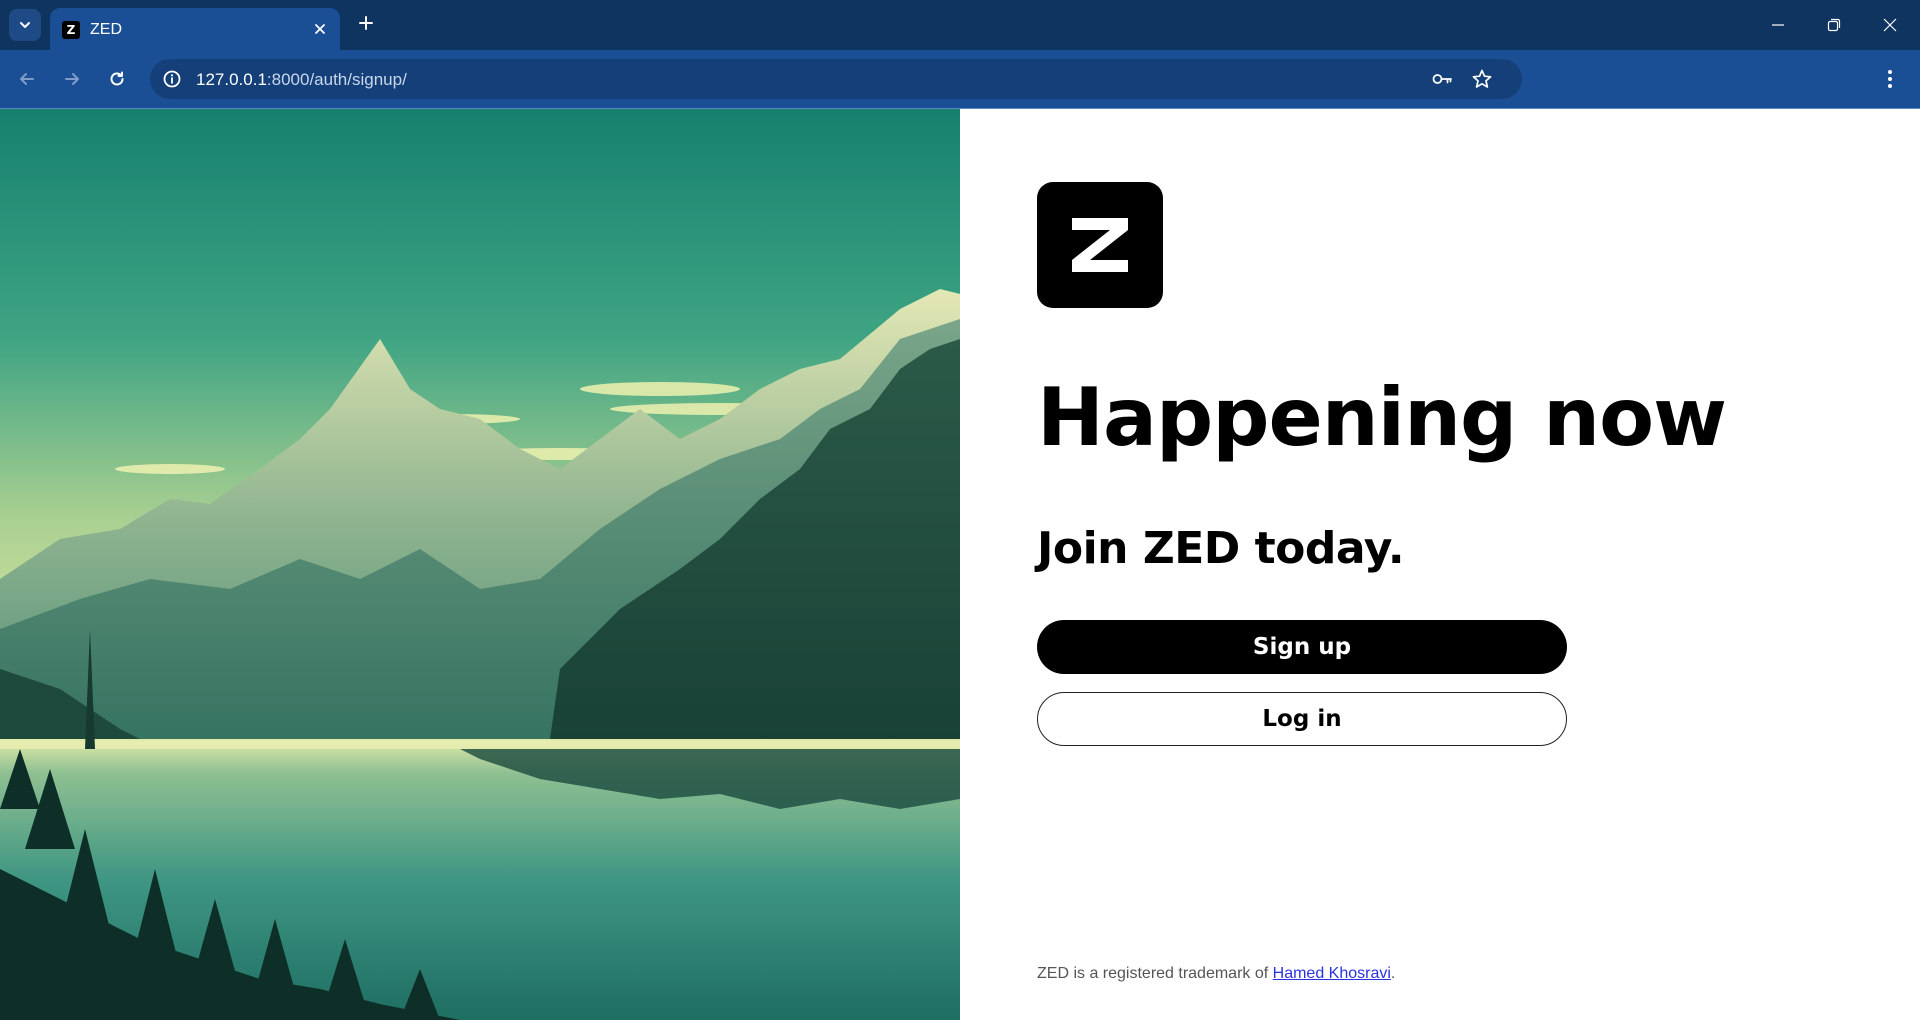 This screenshot has width=1920, height=1020. I want to click on star-icon, so click(1482, 78).